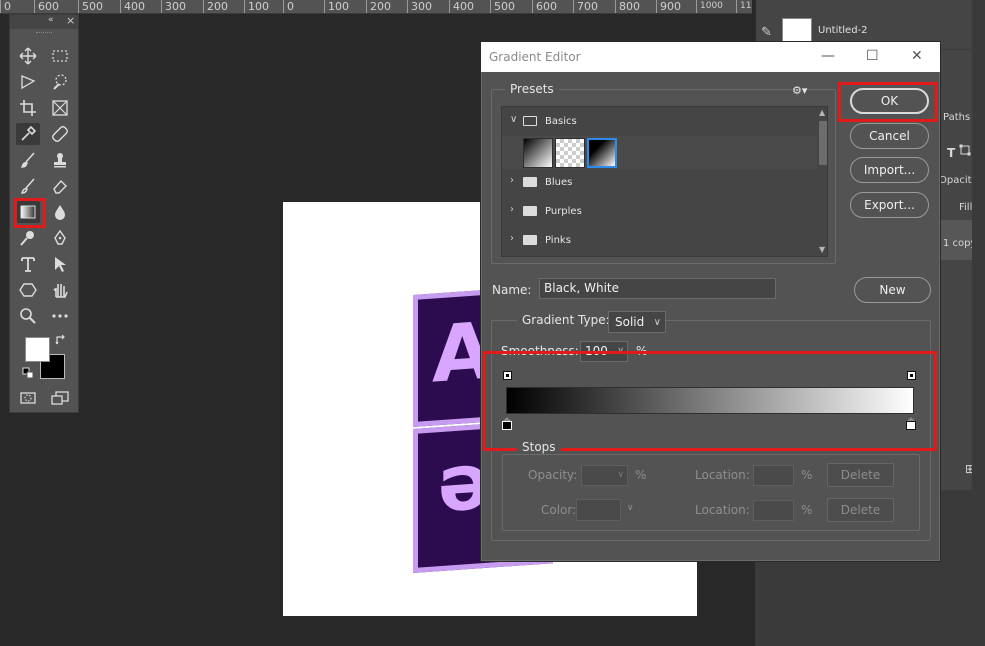 The height and width of the screenshot is (646, 985). What do you see at coordinates (37, 349) in the screenshot?
I see `foreground-color-swatch` at bounding box center [37, 349].